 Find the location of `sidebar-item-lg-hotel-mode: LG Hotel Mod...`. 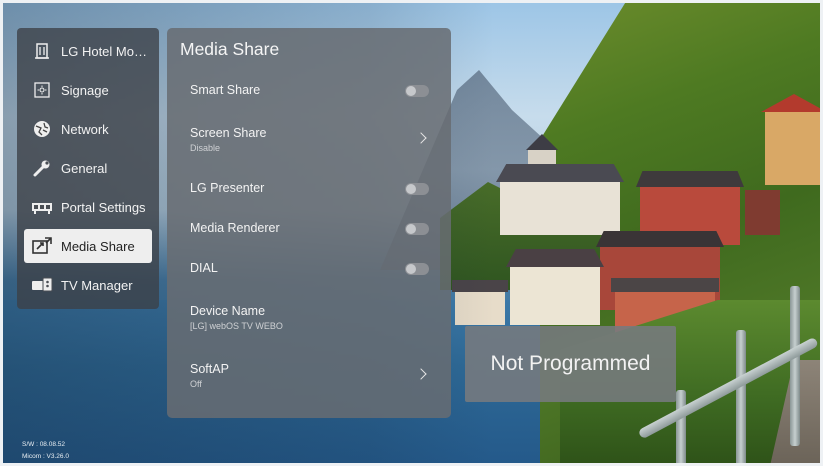

sidebar-item-lg-hotel-mode: LG Hotel Mod... is located at coordinates (88, 51).